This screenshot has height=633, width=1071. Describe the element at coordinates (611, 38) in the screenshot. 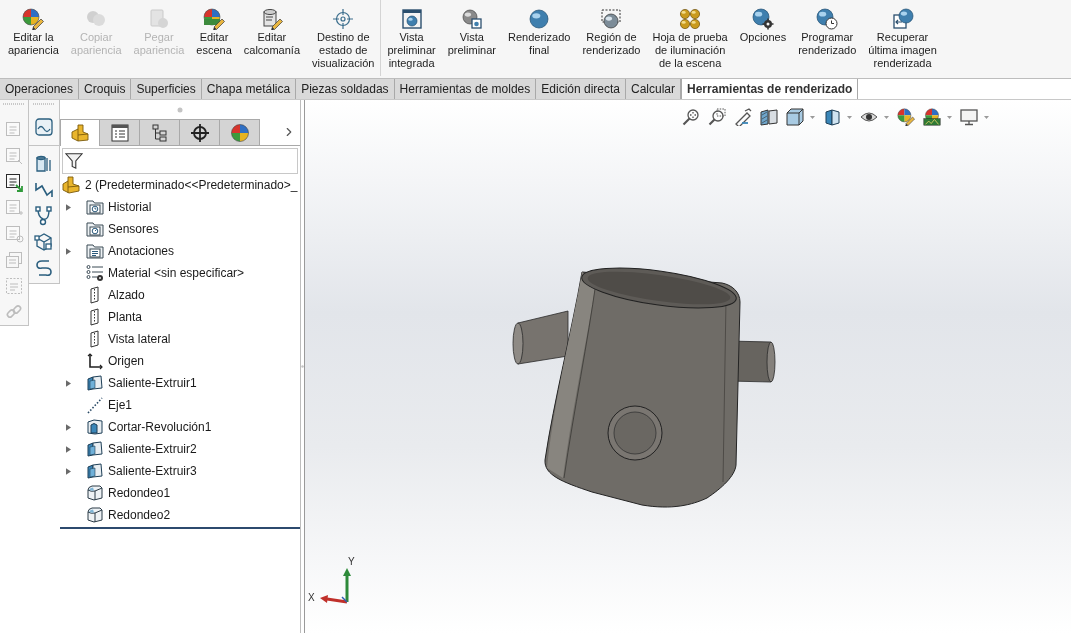

I see `ribbon-button: Región de renderizado` at that location.